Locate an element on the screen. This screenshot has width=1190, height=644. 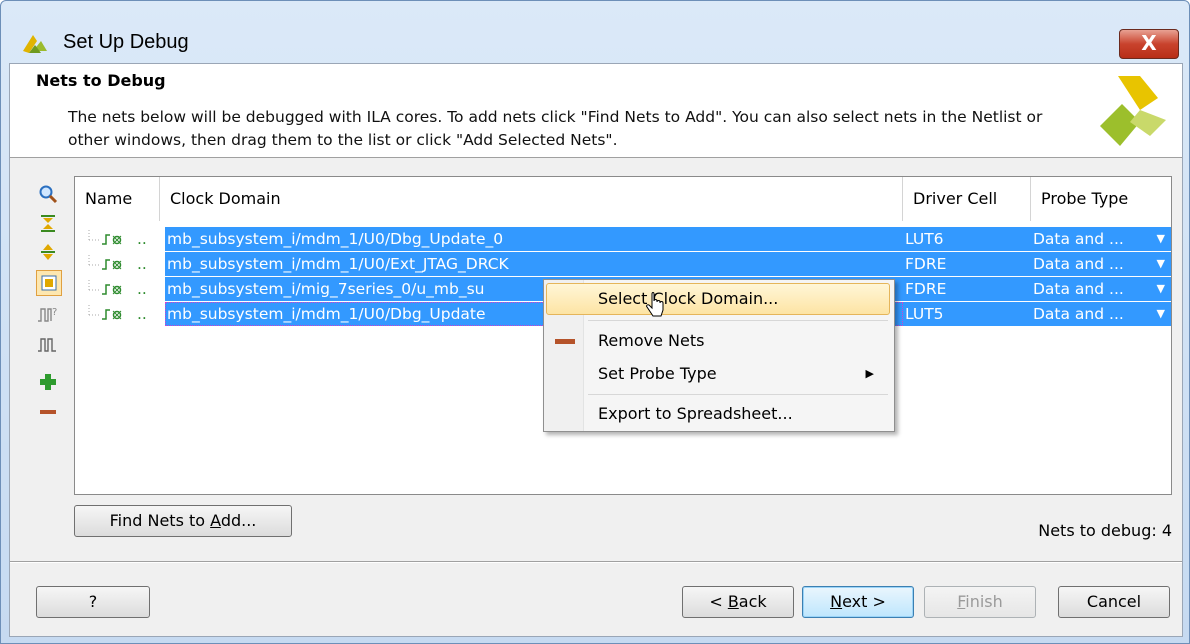
column-header-driver-cell: Driver Cell is located at coordinates (967, 199).